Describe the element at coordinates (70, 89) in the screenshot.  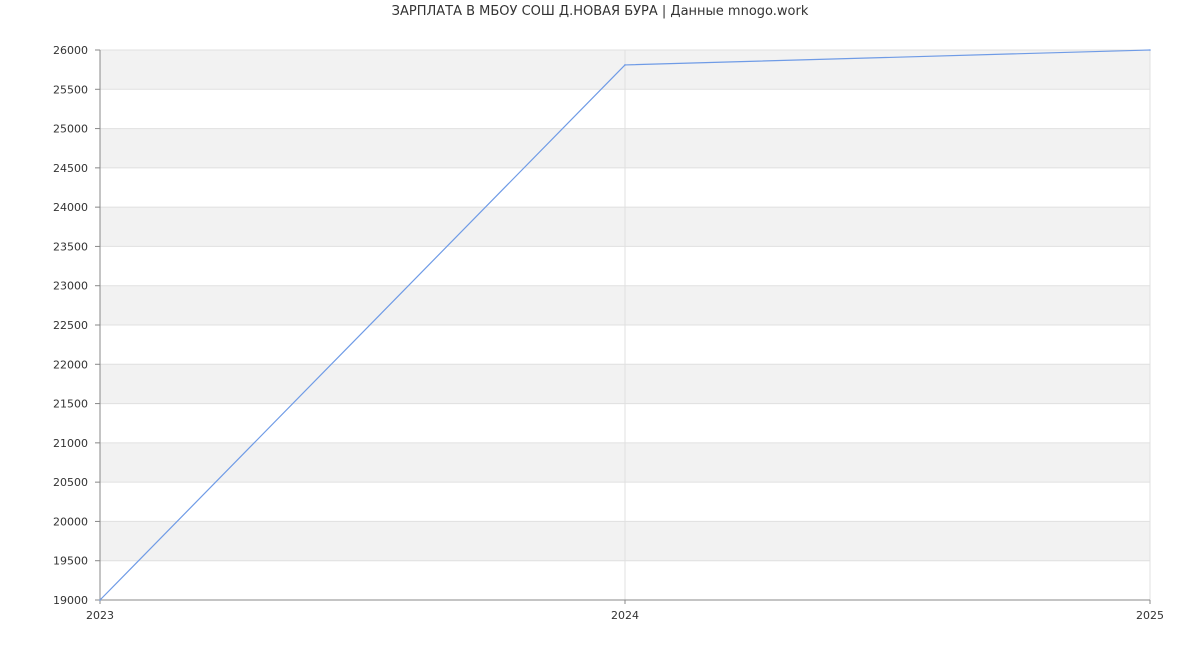
I see `y-tick-label: 25500` at that location.